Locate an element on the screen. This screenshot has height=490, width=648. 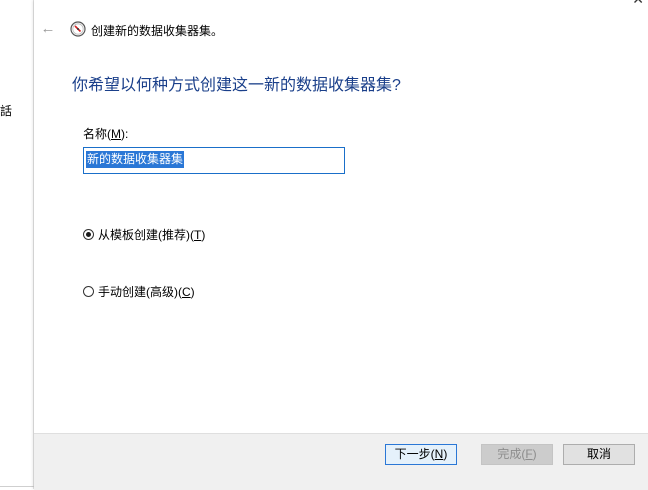
button-bar: 下一步(N) 完成(F) 取消 is located at coordinates (341, 461).